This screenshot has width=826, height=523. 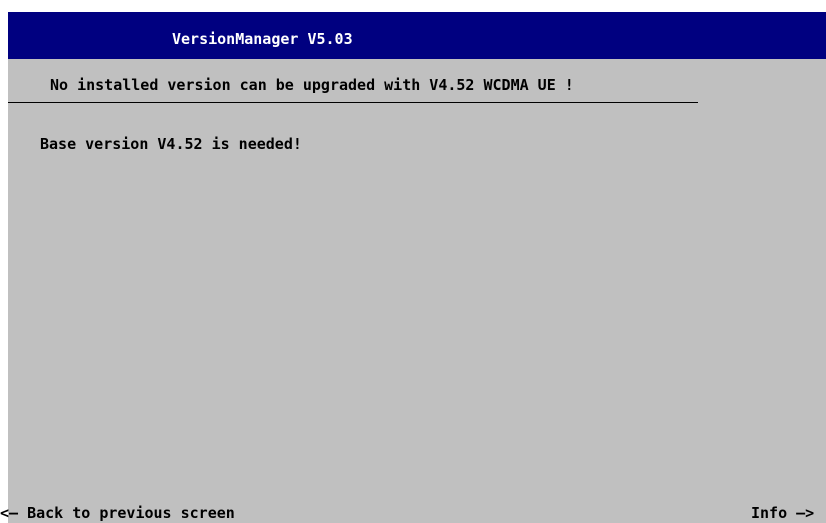 What do you see at coordinates (782, 513) in the screenshot?
I see `info-button: Info —>` at bounding box center [782, 513].